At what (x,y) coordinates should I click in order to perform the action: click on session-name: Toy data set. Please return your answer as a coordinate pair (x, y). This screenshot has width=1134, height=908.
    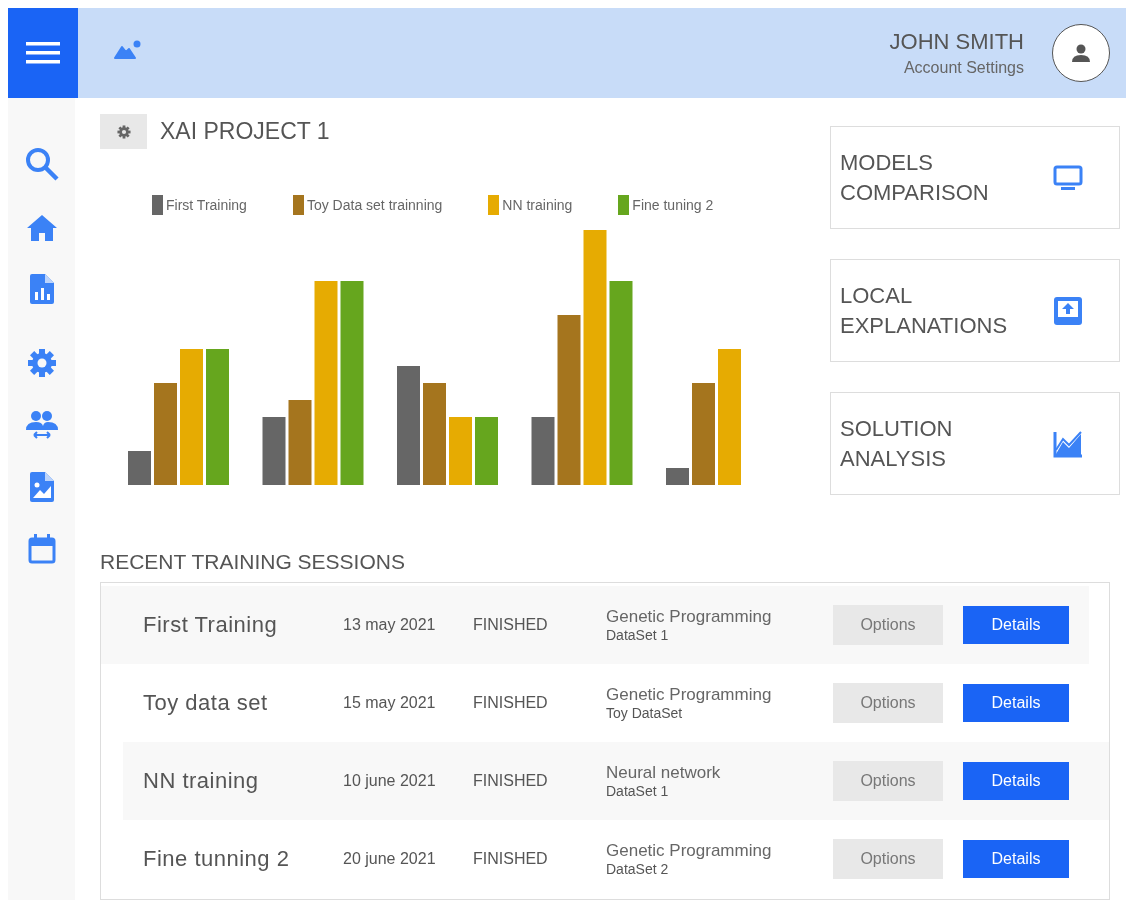
    Looking at the image, I should click on (205, 702).